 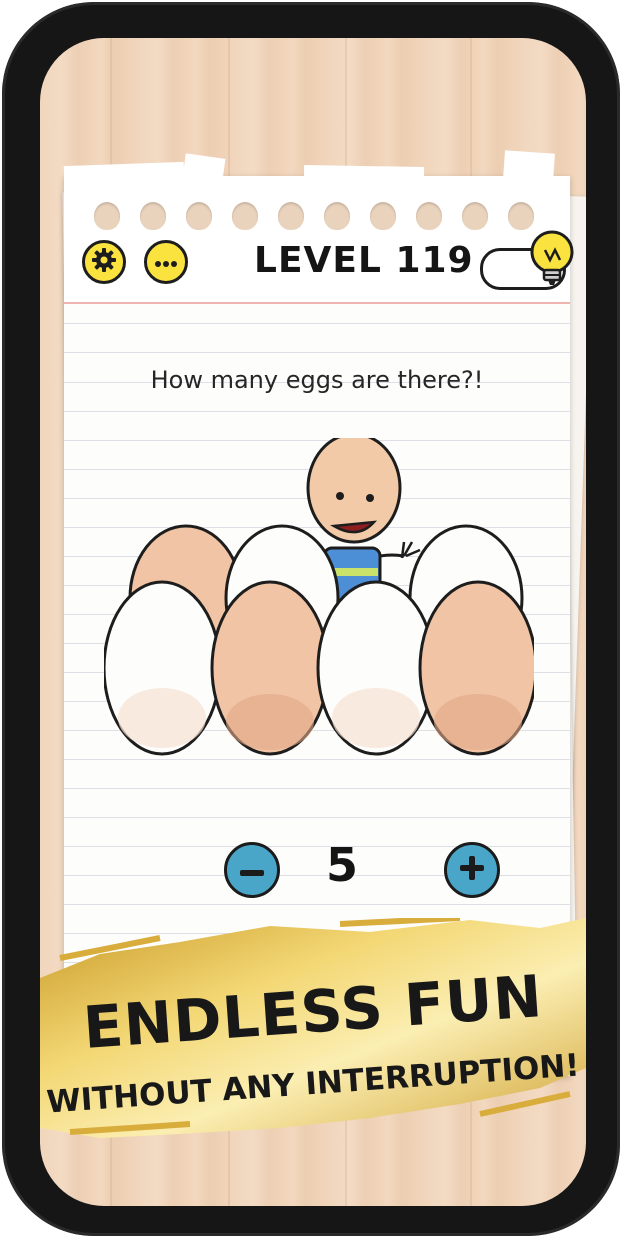 What do you see at coordinates (341, 865) in the screenshot?
I see `answer-count: 5` at bounding box center [341, 865].